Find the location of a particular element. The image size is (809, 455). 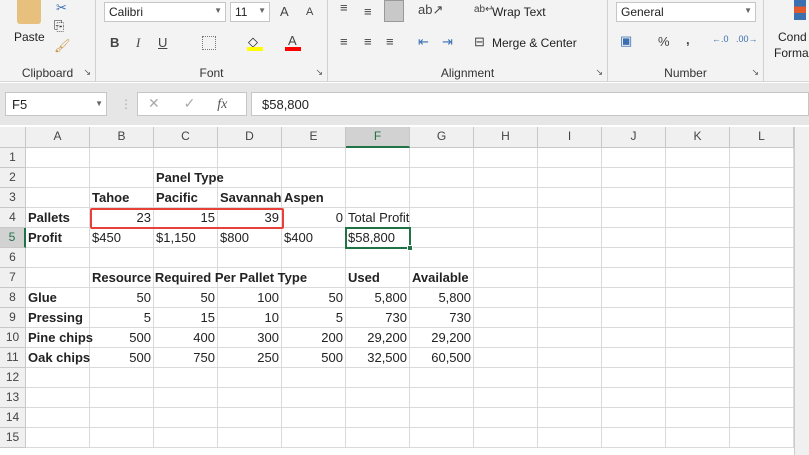

cell-G1 is located at coordinates (442, 158).